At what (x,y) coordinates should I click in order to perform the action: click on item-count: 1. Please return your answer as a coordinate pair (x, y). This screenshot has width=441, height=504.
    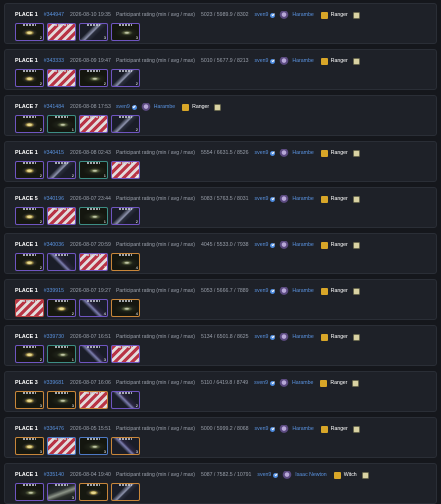
    Looking at the image, I should click on (72, 359).